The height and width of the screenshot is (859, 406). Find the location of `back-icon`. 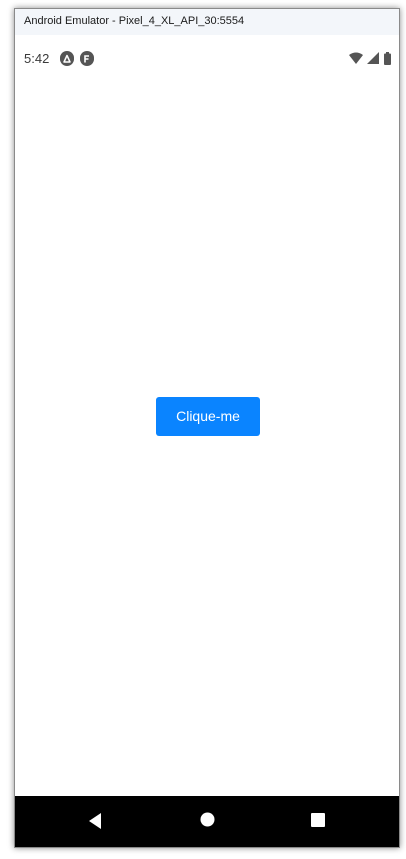

back-icon is located at coordinates (95, 821).